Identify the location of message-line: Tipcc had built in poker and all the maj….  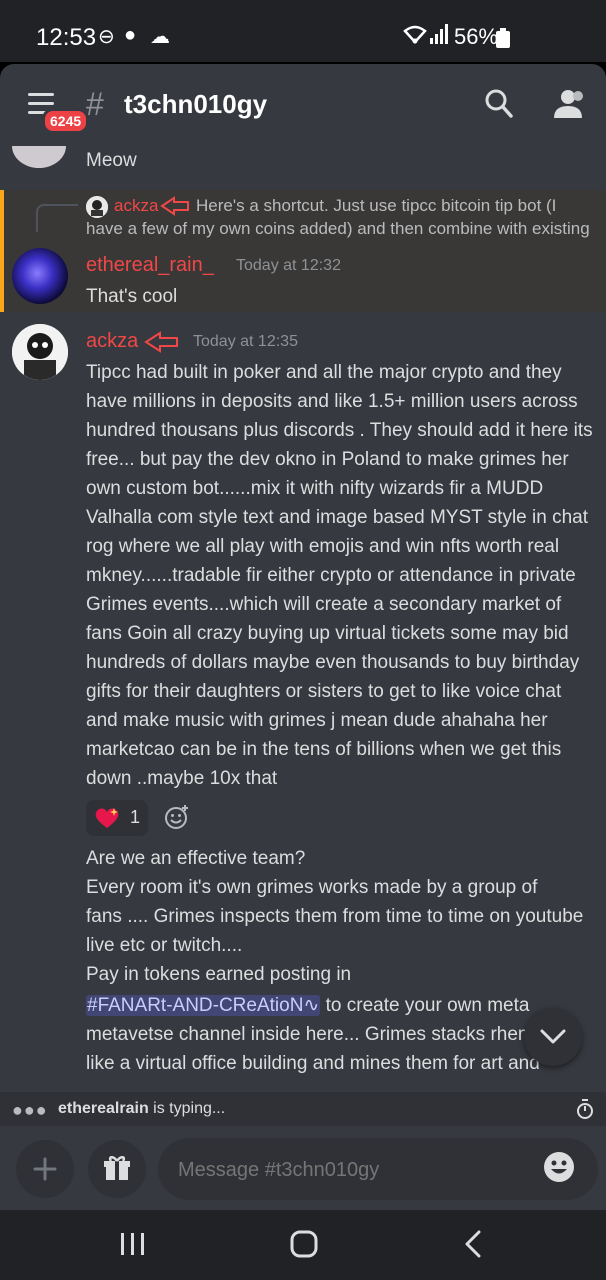
(324, 372).